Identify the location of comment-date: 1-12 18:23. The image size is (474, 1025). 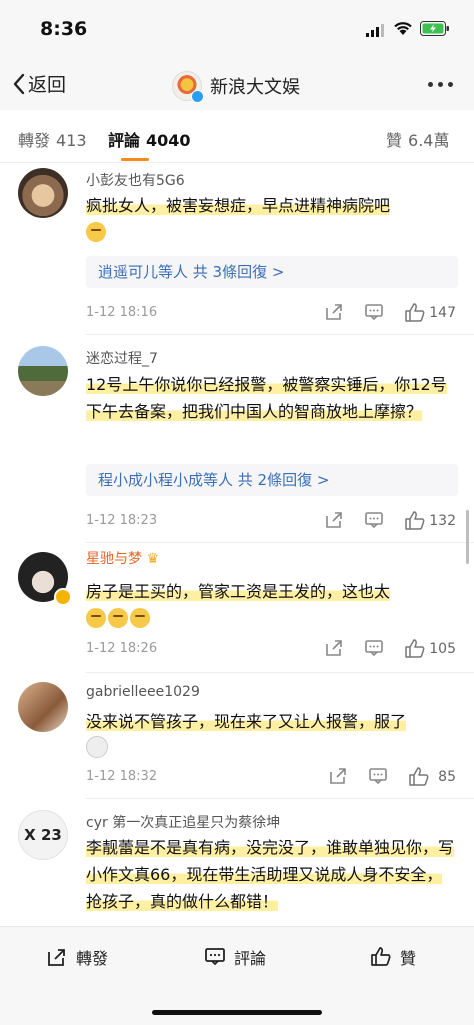
(122, 520).